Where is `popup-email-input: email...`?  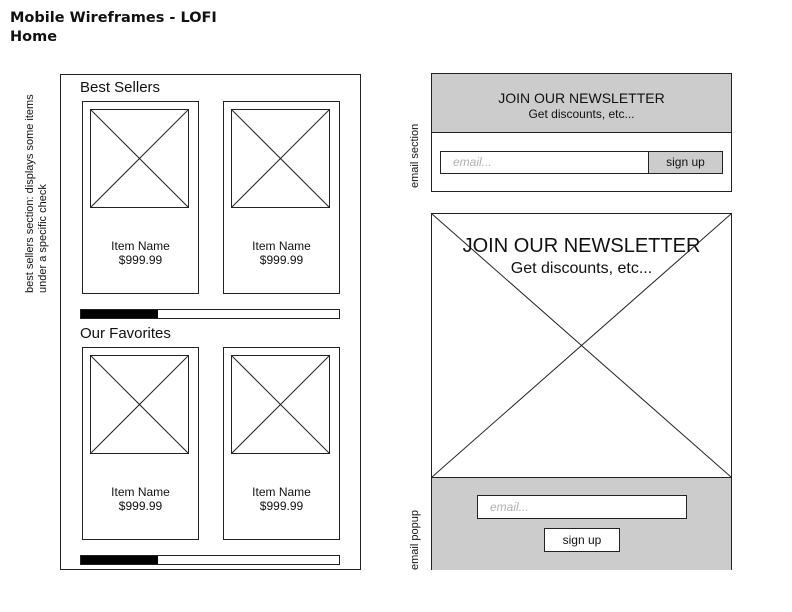 popup-email-input: email... is located at coordinates (582, 507).